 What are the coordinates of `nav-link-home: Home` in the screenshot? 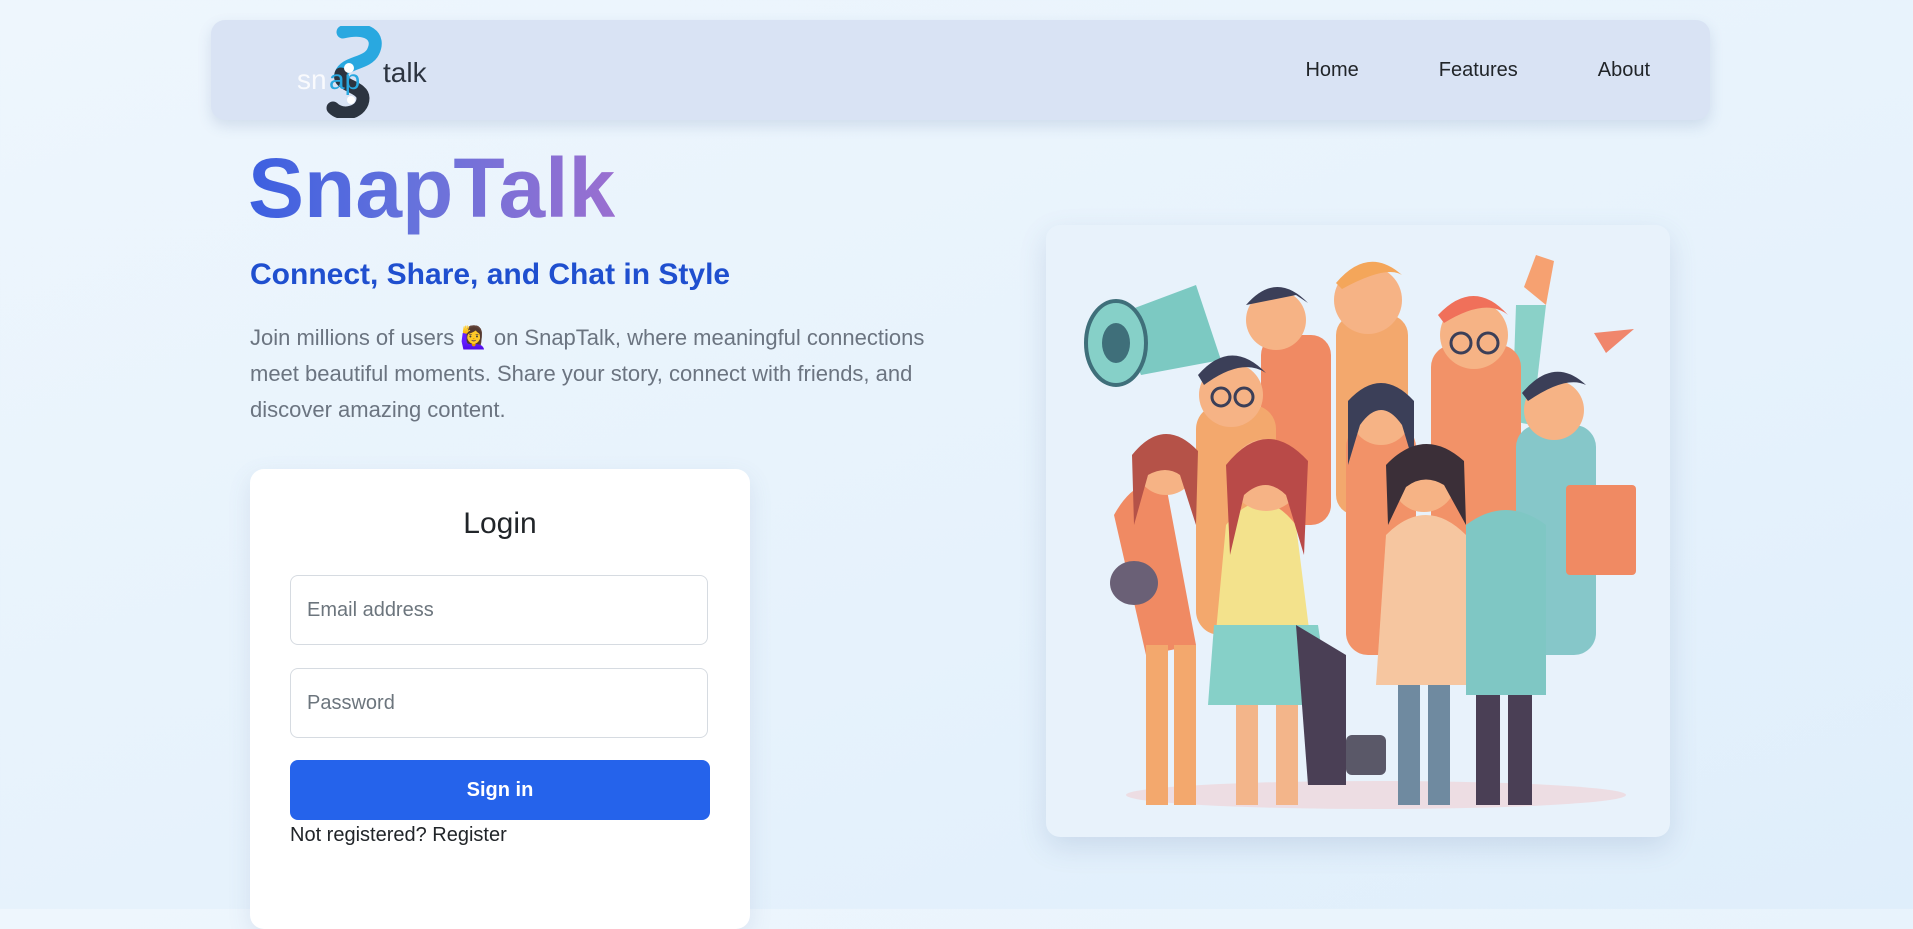 It's located at (1331, 70).